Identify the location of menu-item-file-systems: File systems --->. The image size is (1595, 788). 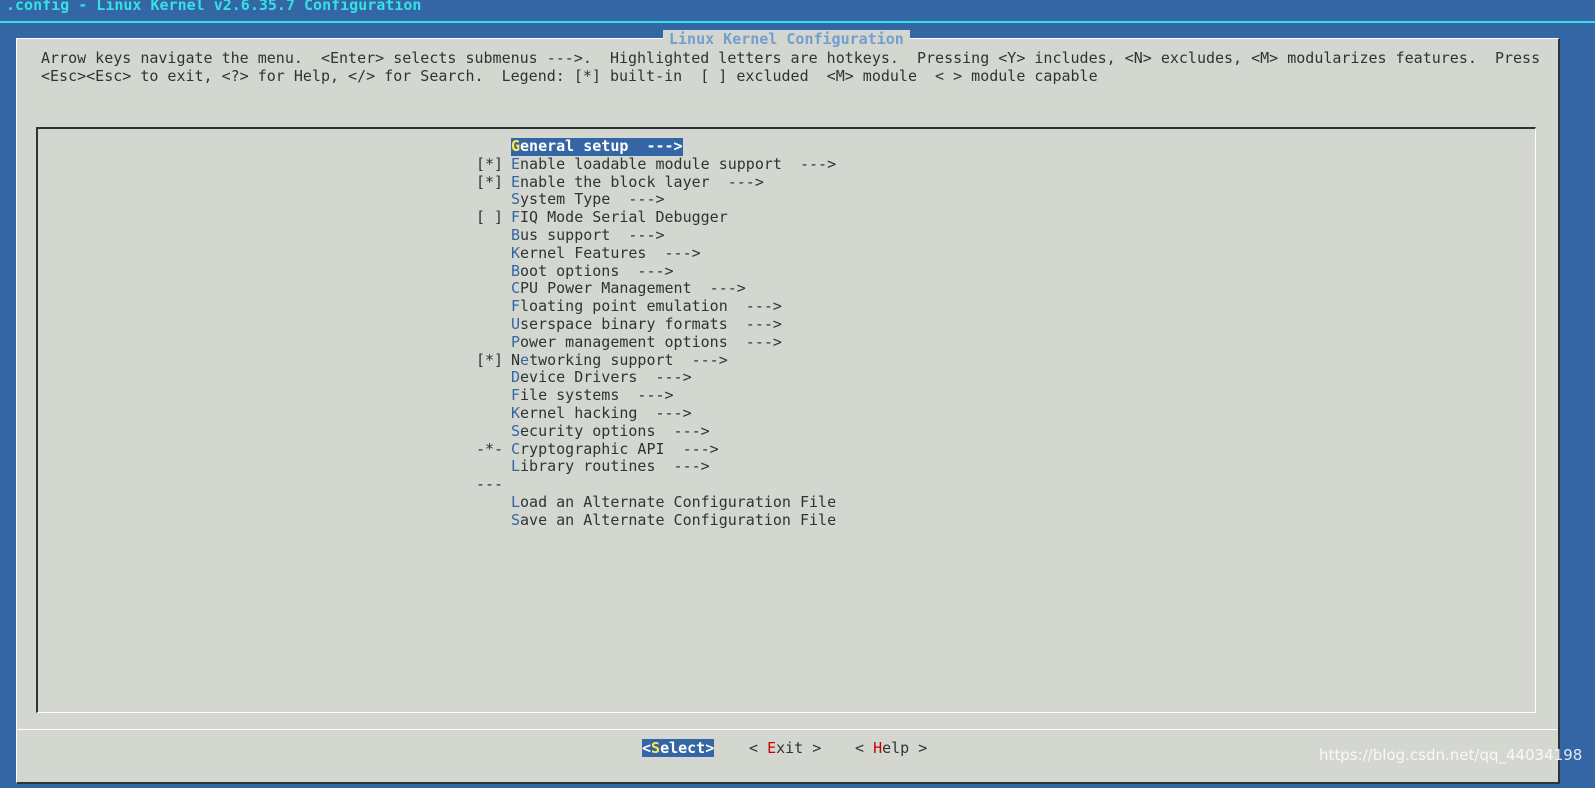
(656, 395).